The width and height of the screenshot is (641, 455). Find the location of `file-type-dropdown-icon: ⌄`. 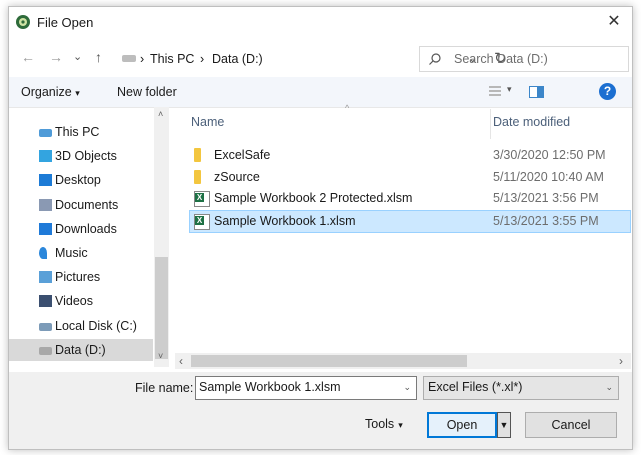

file-type-dropdown-icon: ⌄ is located at coordinates (609, 387).